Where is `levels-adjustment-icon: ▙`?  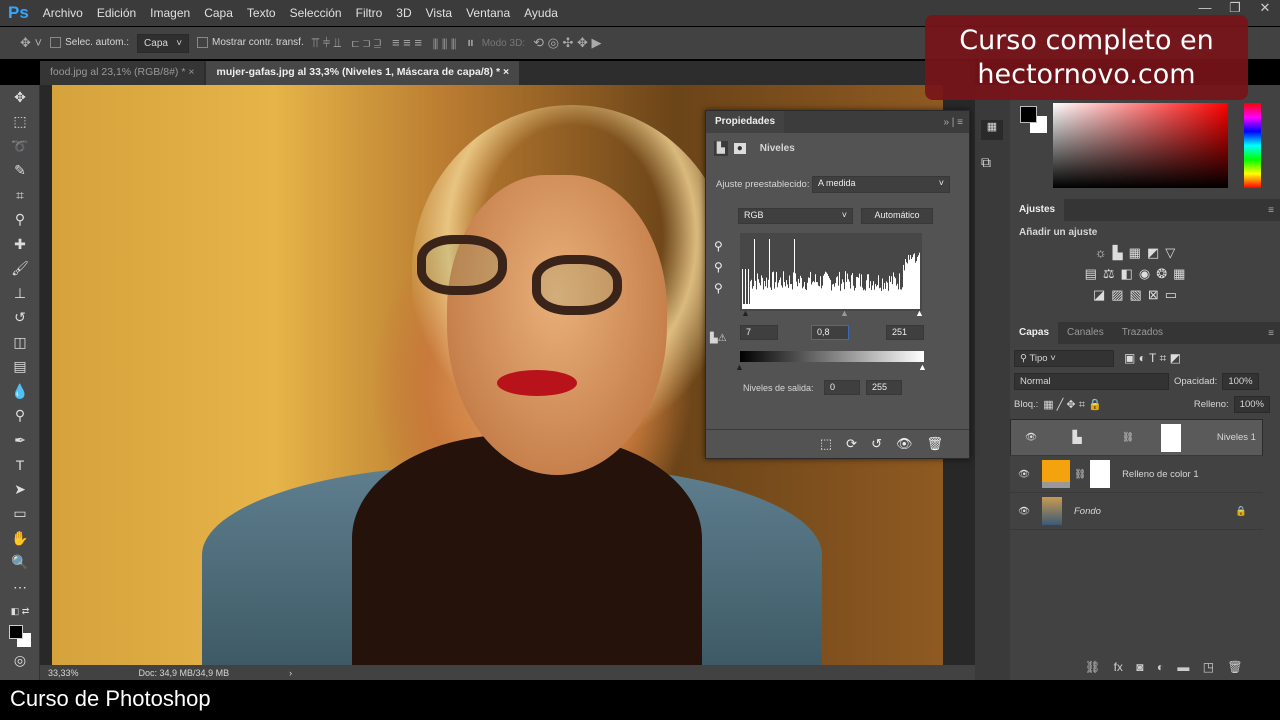 levels-adjustment-icon: ▙ is located at coordinates (721, 148).